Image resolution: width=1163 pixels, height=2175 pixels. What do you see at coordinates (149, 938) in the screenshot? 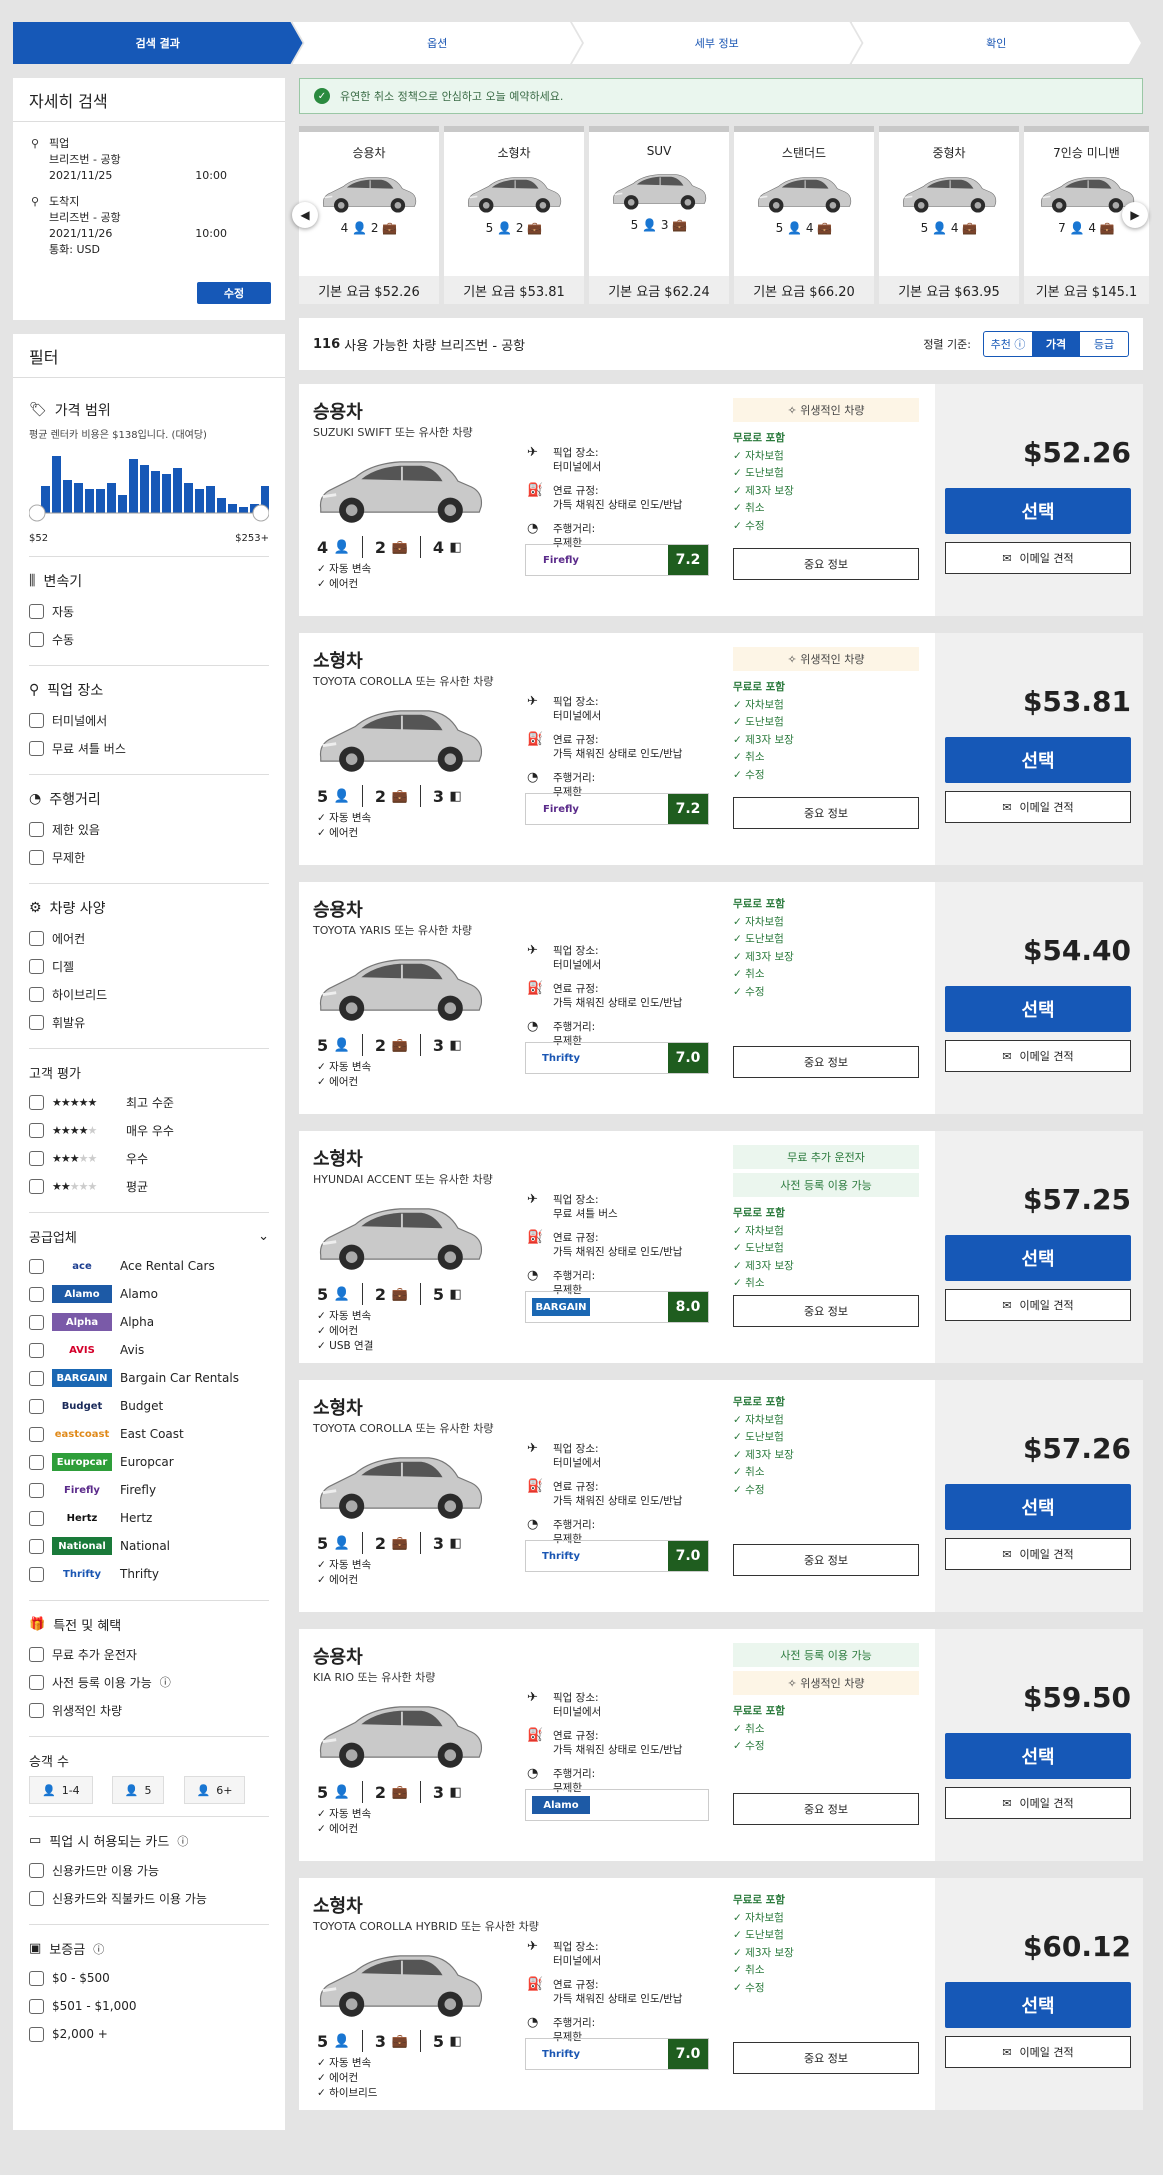
I see `filter-option: 에어컨` at bounding box center [149, 938].